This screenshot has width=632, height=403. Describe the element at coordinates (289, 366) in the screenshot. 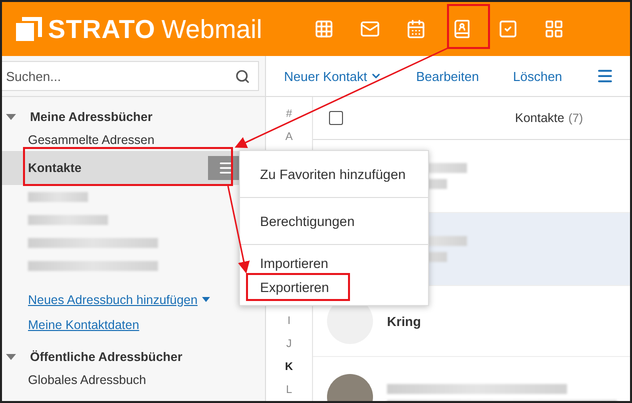

I see `letter-index-link: K` at that location.